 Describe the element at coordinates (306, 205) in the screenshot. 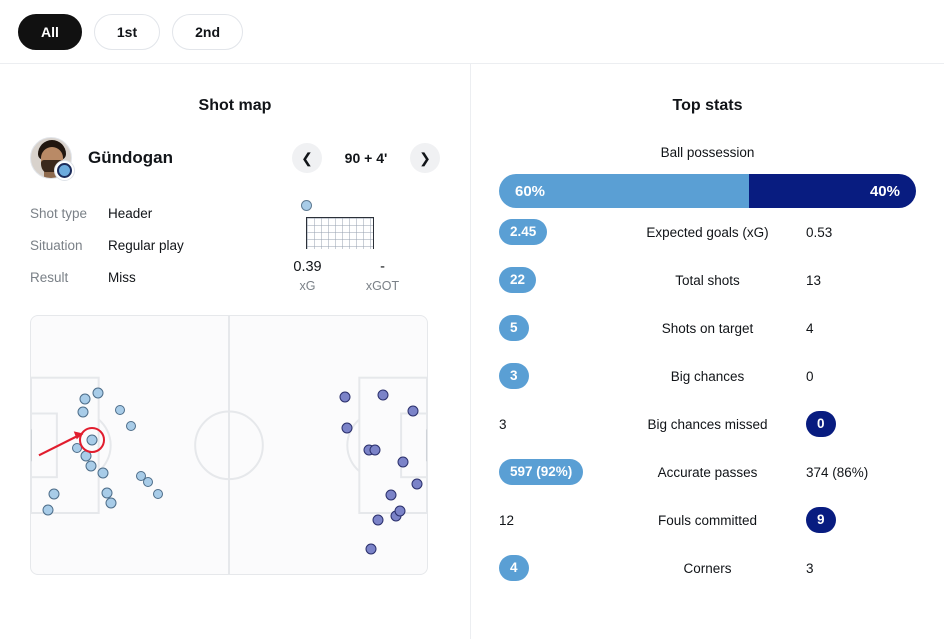

I see `shot-placement-dot` at that location.